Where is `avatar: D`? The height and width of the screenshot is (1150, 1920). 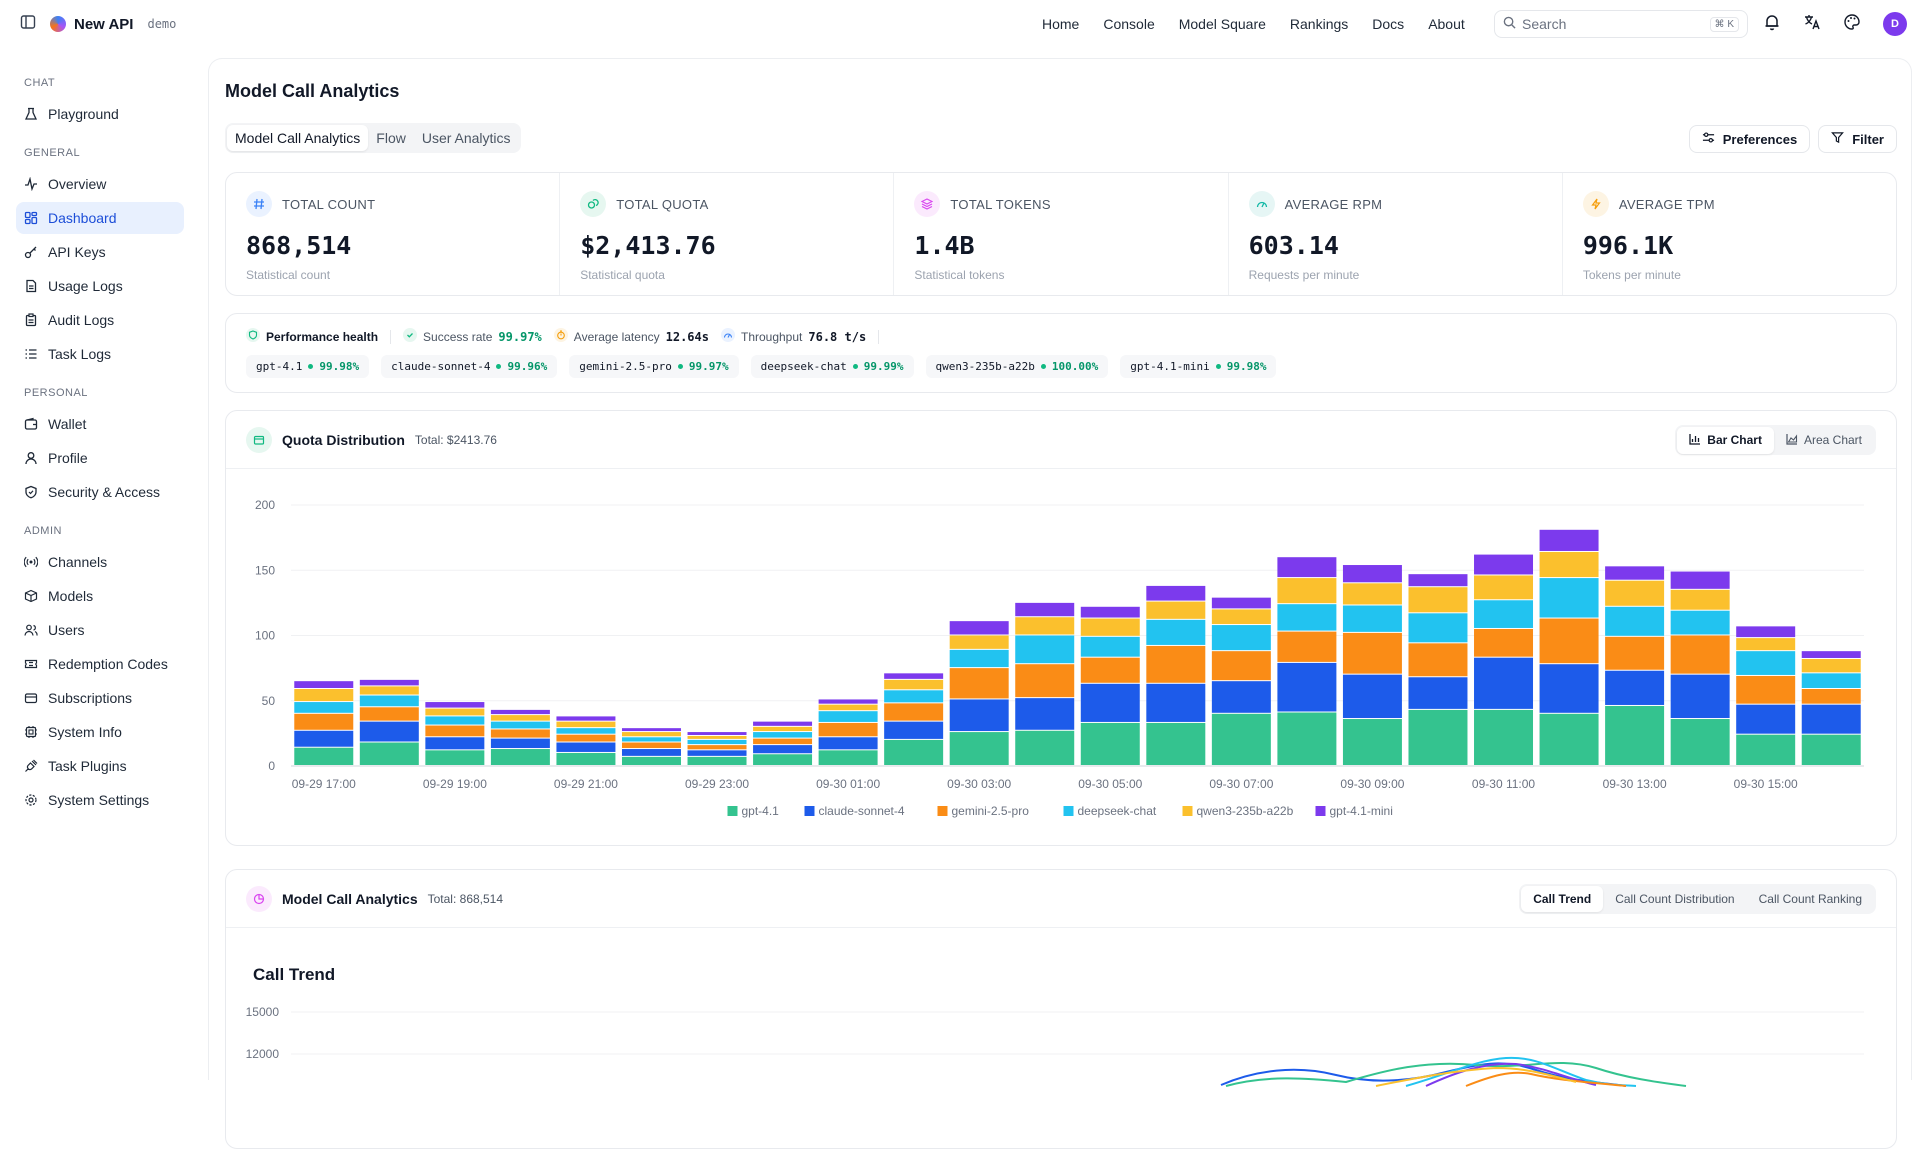
avatar: D is located at coordinates (1895, 24).